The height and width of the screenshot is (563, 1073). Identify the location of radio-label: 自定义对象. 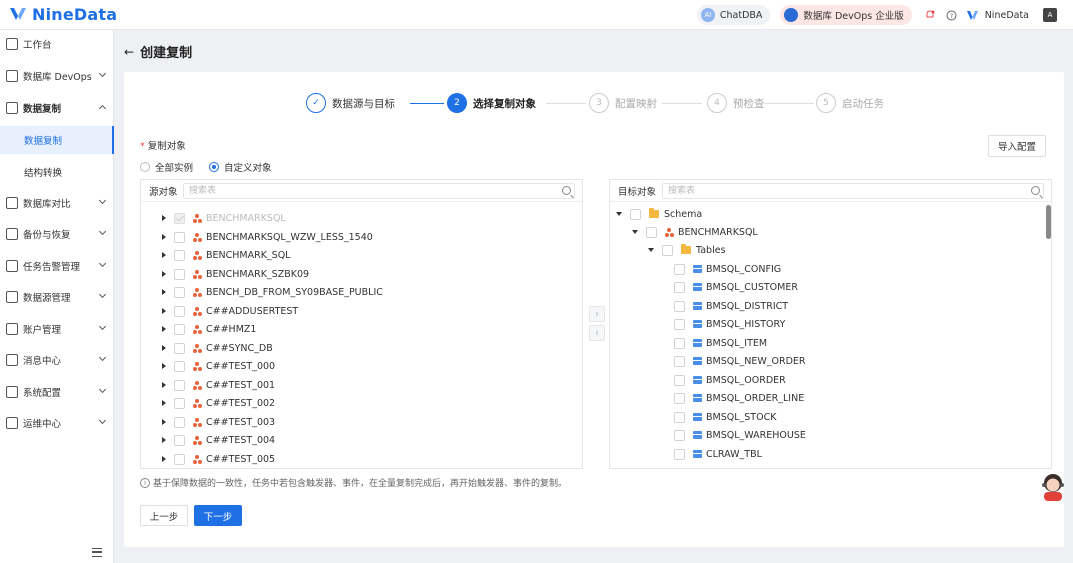
(248, 167).